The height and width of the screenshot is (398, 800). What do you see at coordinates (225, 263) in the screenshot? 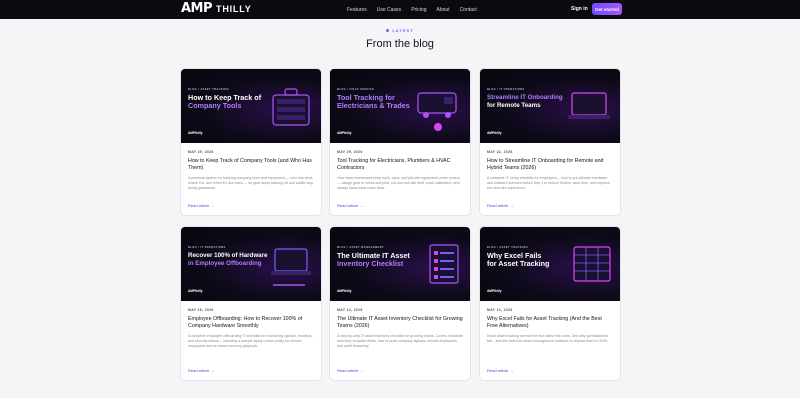
I see `thumb-line-2: in Employee Offboarding` at bounding box center [225, 263].